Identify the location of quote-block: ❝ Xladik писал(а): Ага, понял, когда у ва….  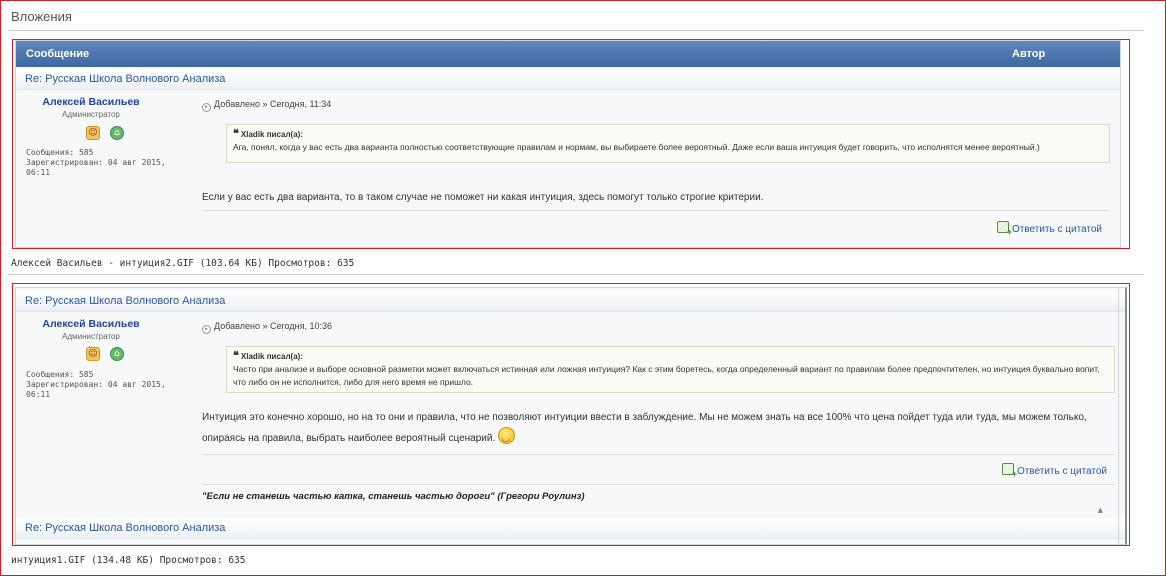
(668, 143).